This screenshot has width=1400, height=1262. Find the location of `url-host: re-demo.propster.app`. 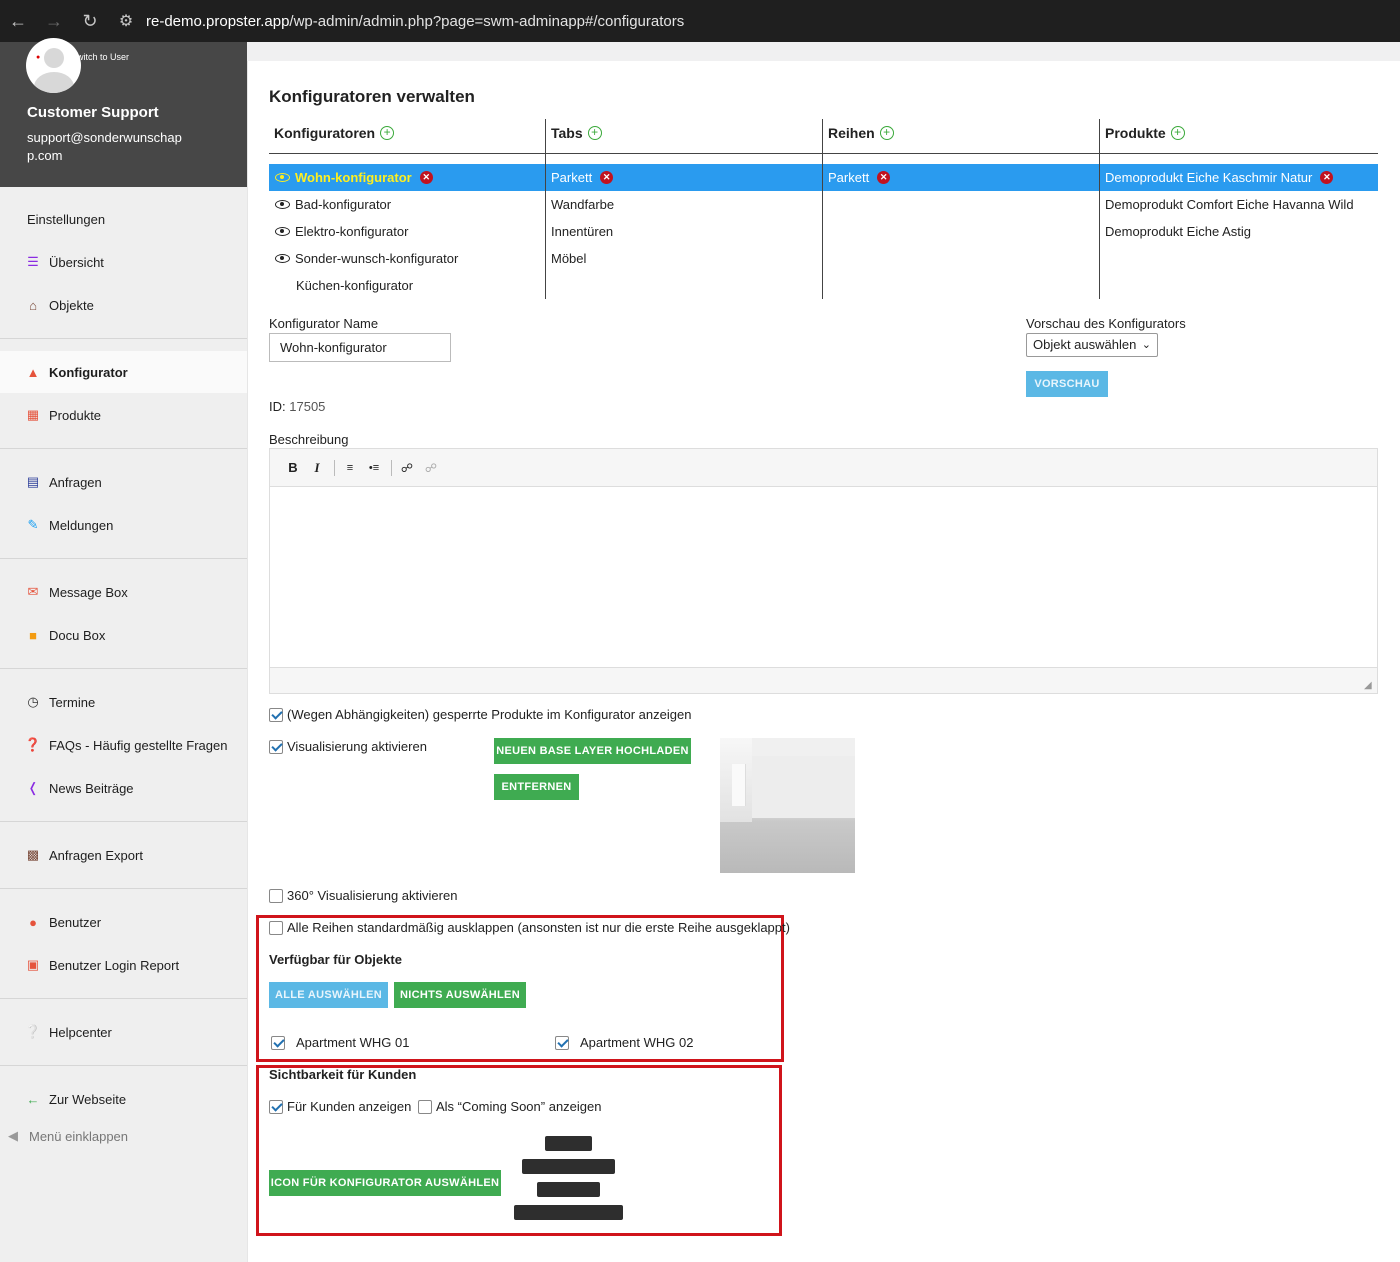

url-host: re-demo.propster.app is located at coordinates (218, 21).